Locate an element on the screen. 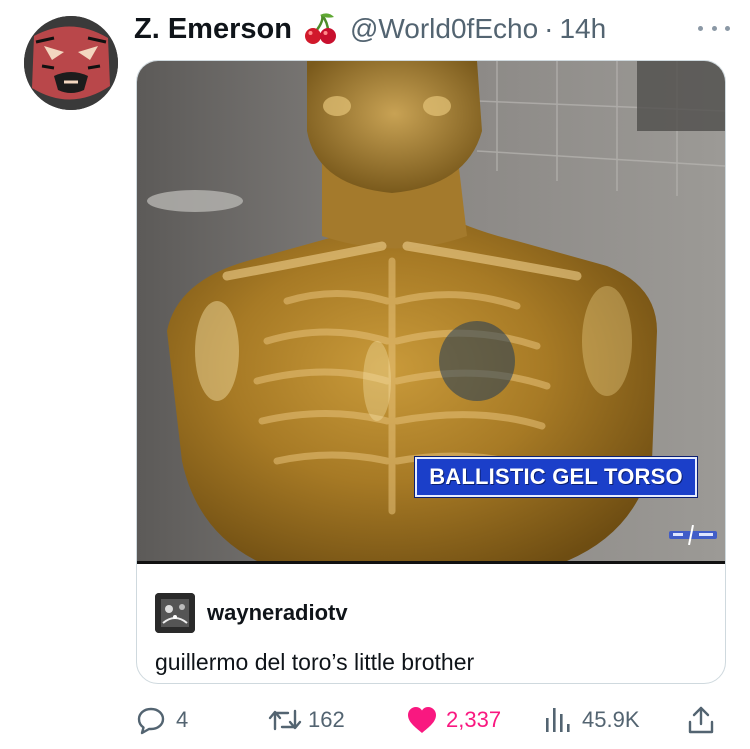 The image size is (750, 749). reply-button: 4 is located at coordinates (162, 720).